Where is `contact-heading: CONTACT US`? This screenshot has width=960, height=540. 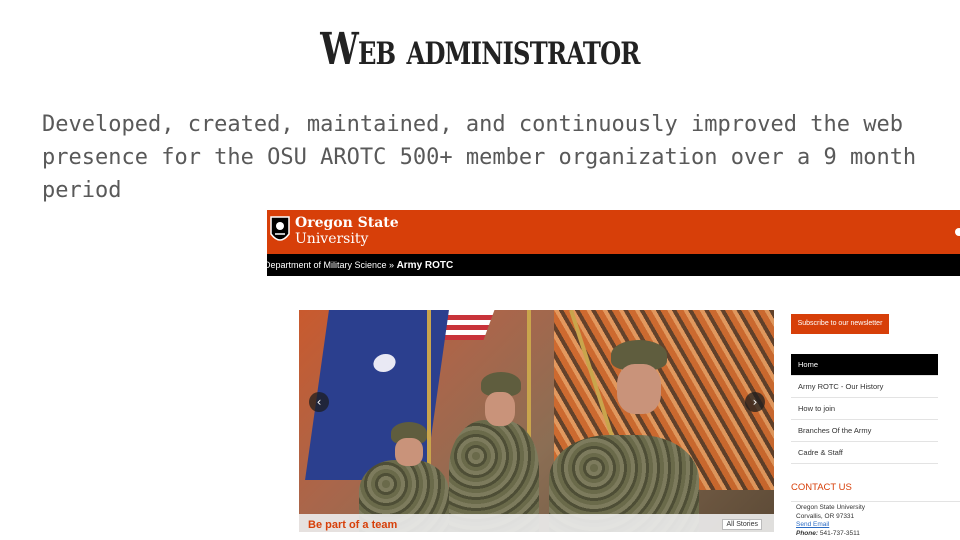 contact-heading: CONTACT US is located at coordinates (821, 487).